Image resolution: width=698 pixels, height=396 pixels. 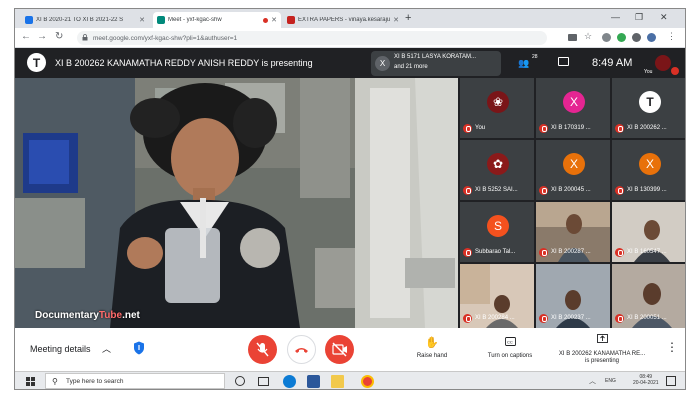 I want to click on taskbar-clock: 08:49 20-04-2021, so click(x=646, y=380).